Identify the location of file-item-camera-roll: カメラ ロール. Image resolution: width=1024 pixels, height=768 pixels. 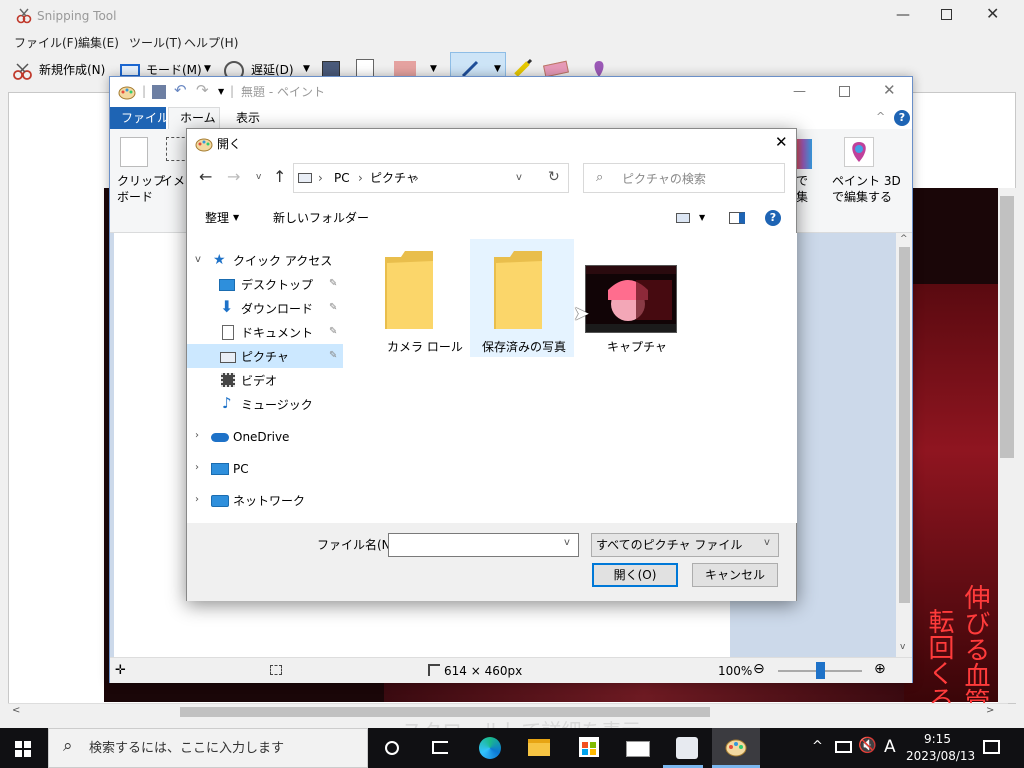
(411, 298).